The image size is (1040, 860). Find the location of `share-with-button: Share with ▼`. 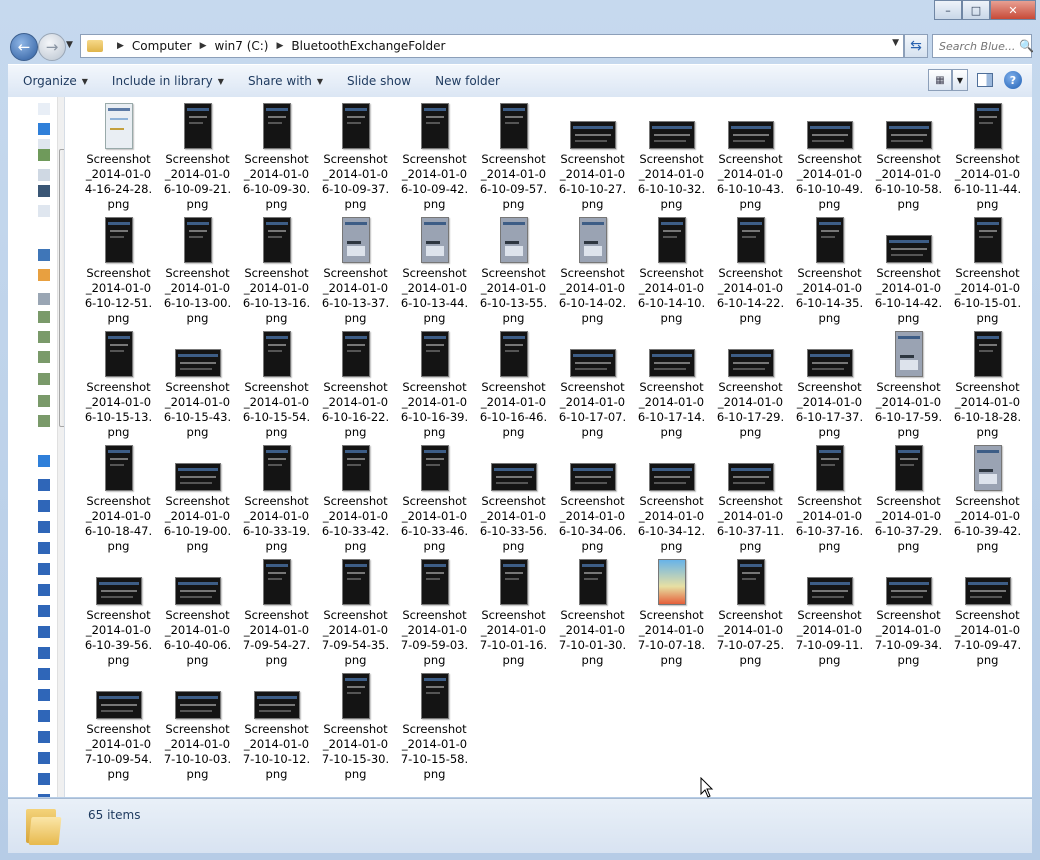

share-with-button: Share with ▼ is located at coordinates (285, 81).